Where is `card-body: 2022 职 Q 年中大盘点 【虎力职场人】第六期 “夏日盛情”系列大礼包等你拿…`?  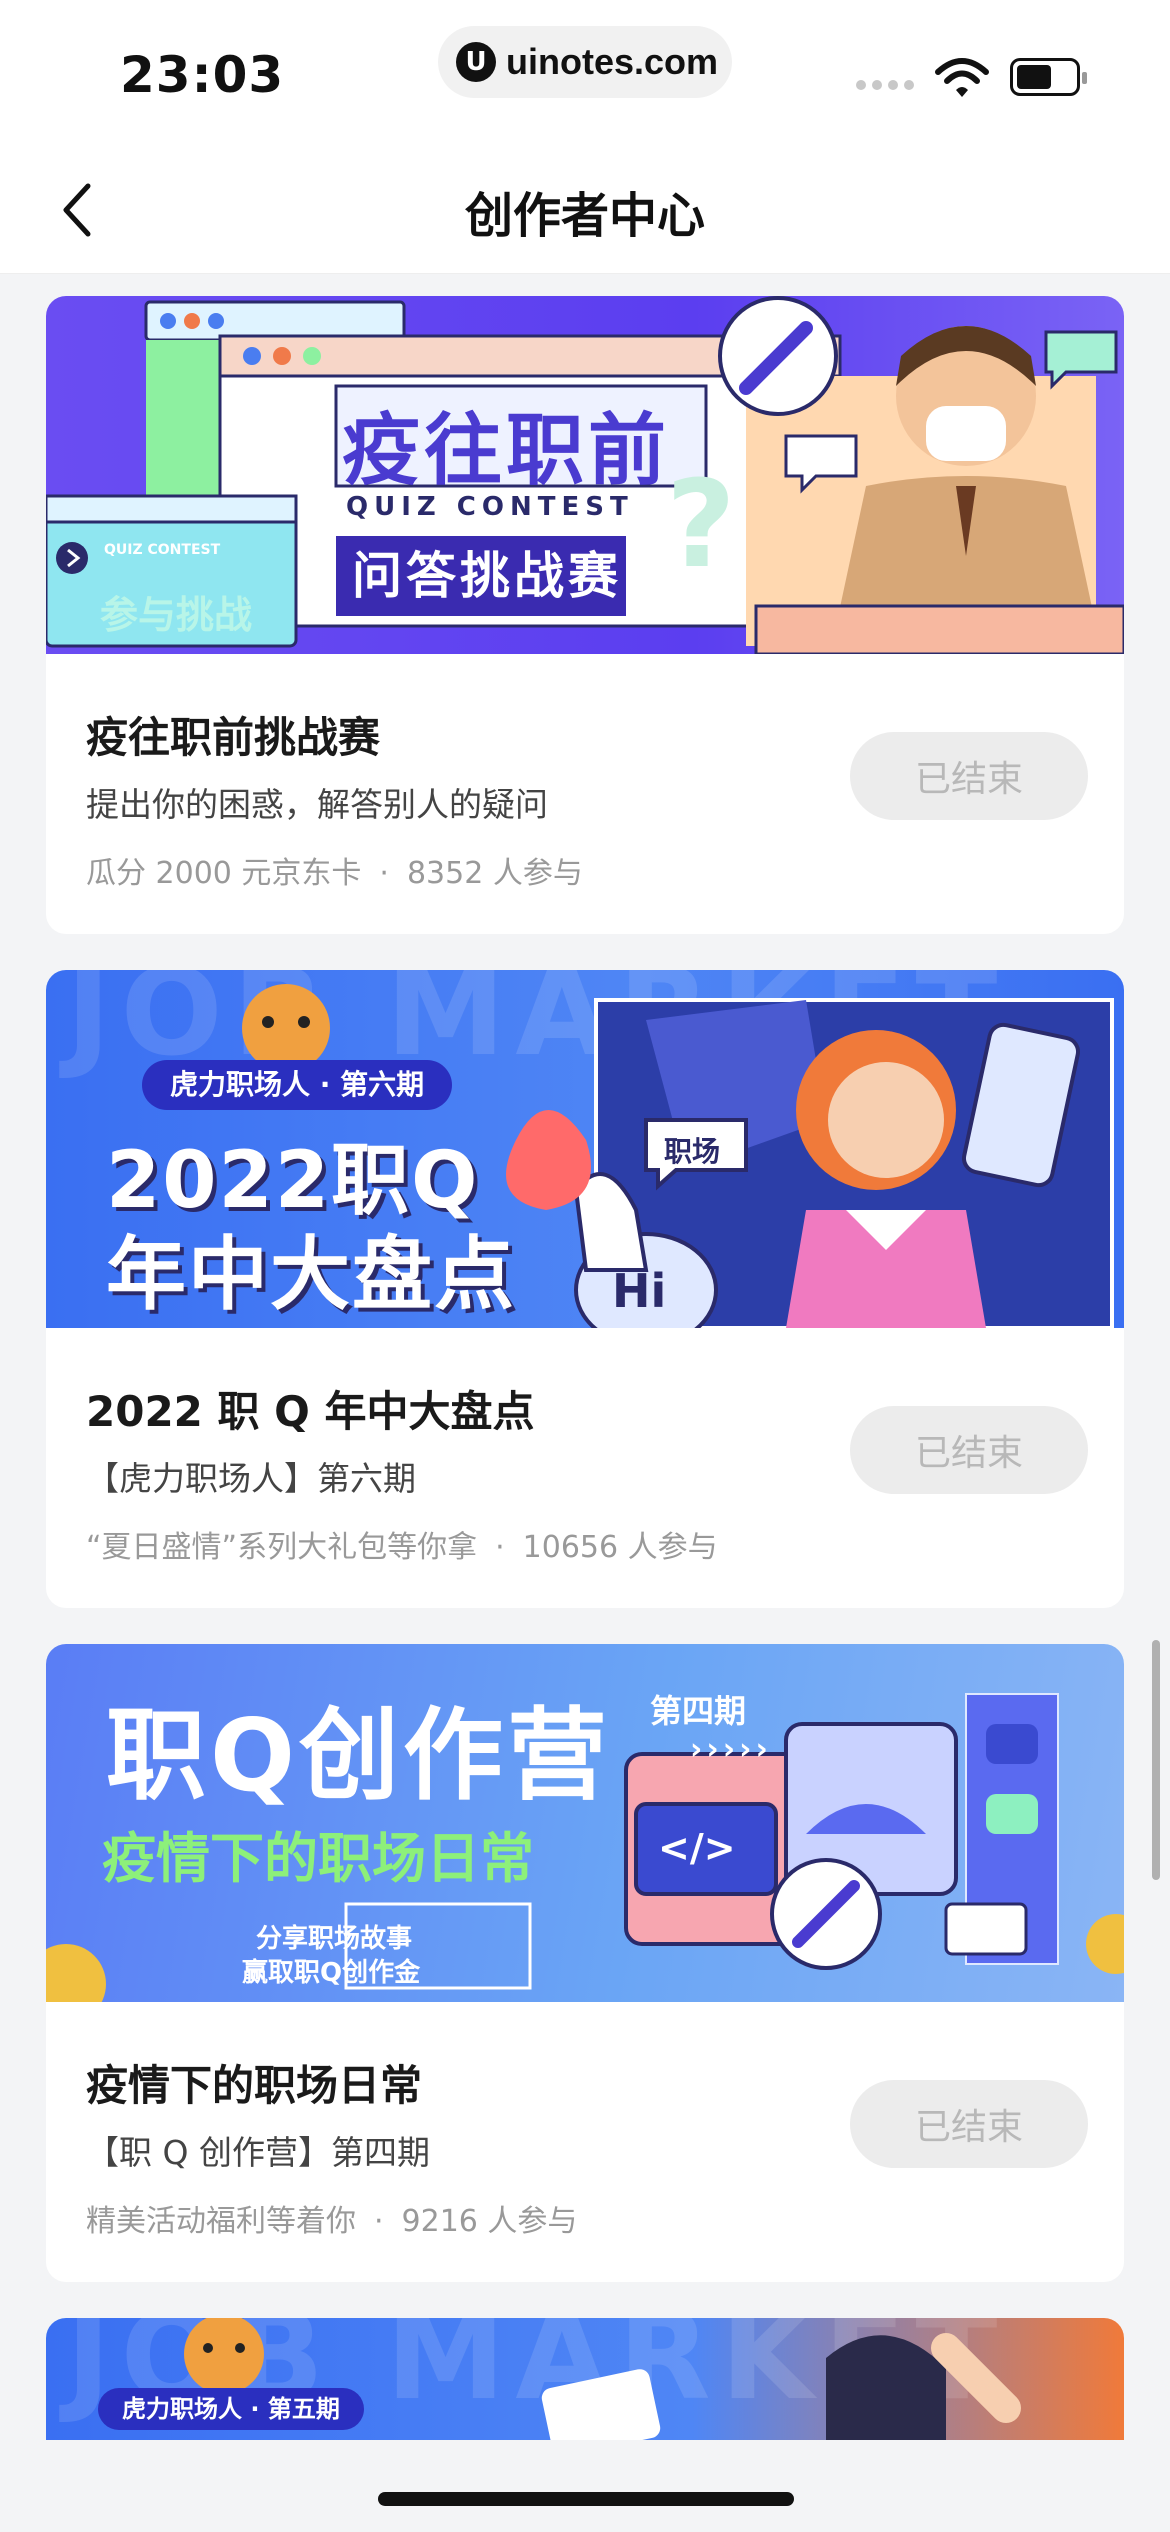 card-body: 2022 职 Q 年中大盘点 【虎力职场人】第六期 “夏日盛情”系列大礼包等你拿… is located at coordinates (585, 1468).